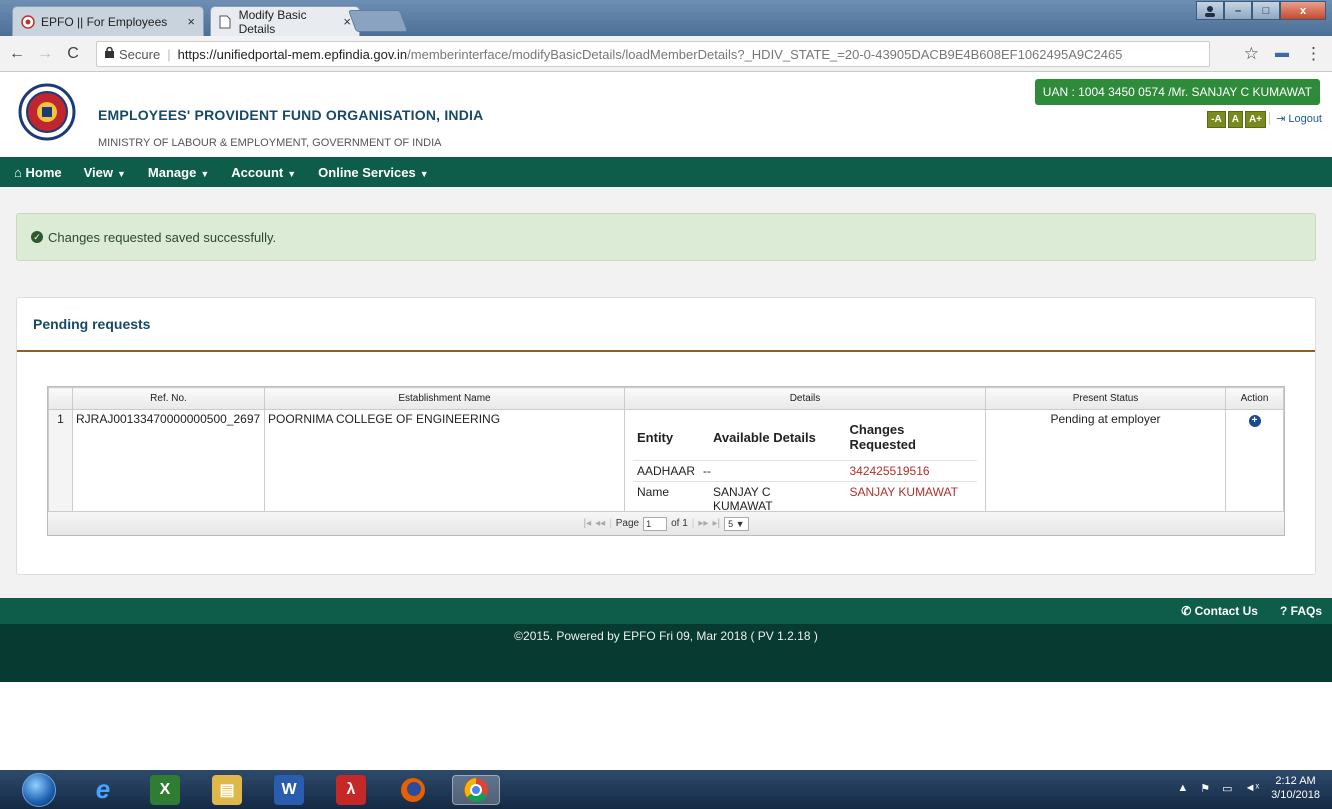  I want to click on window-user-icon, so click(1210, 10).